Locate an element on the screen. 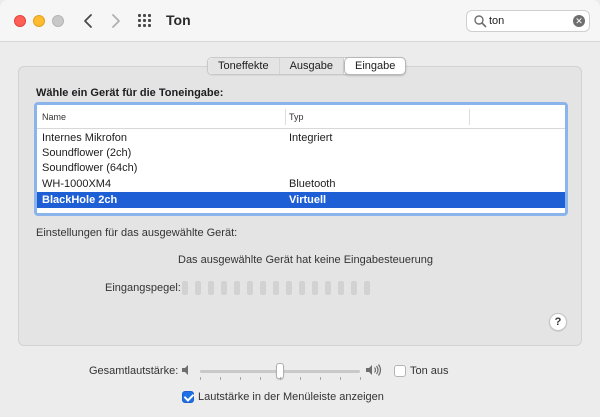 The image size is (600, 417). input-level-meter is located at coordinates (282, 288).